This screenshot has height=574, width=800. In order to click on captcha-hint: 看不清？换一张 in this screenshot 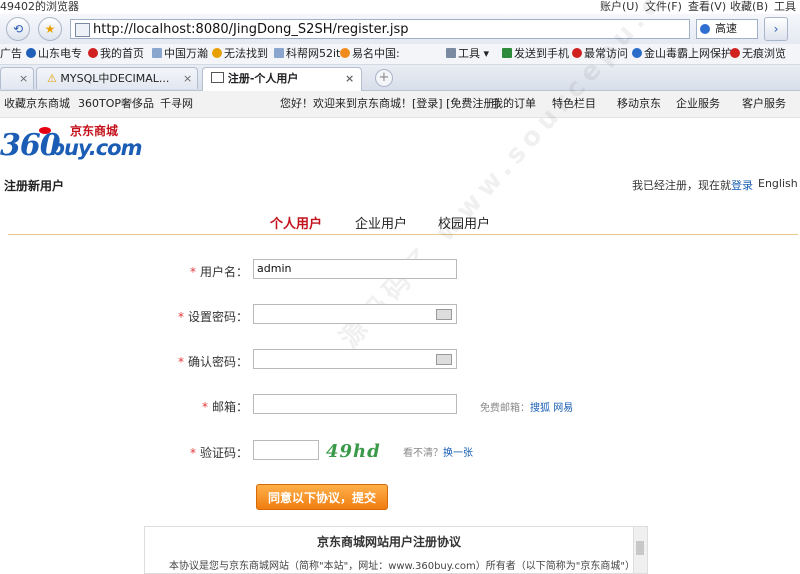, I will do `click(438, 453)`.